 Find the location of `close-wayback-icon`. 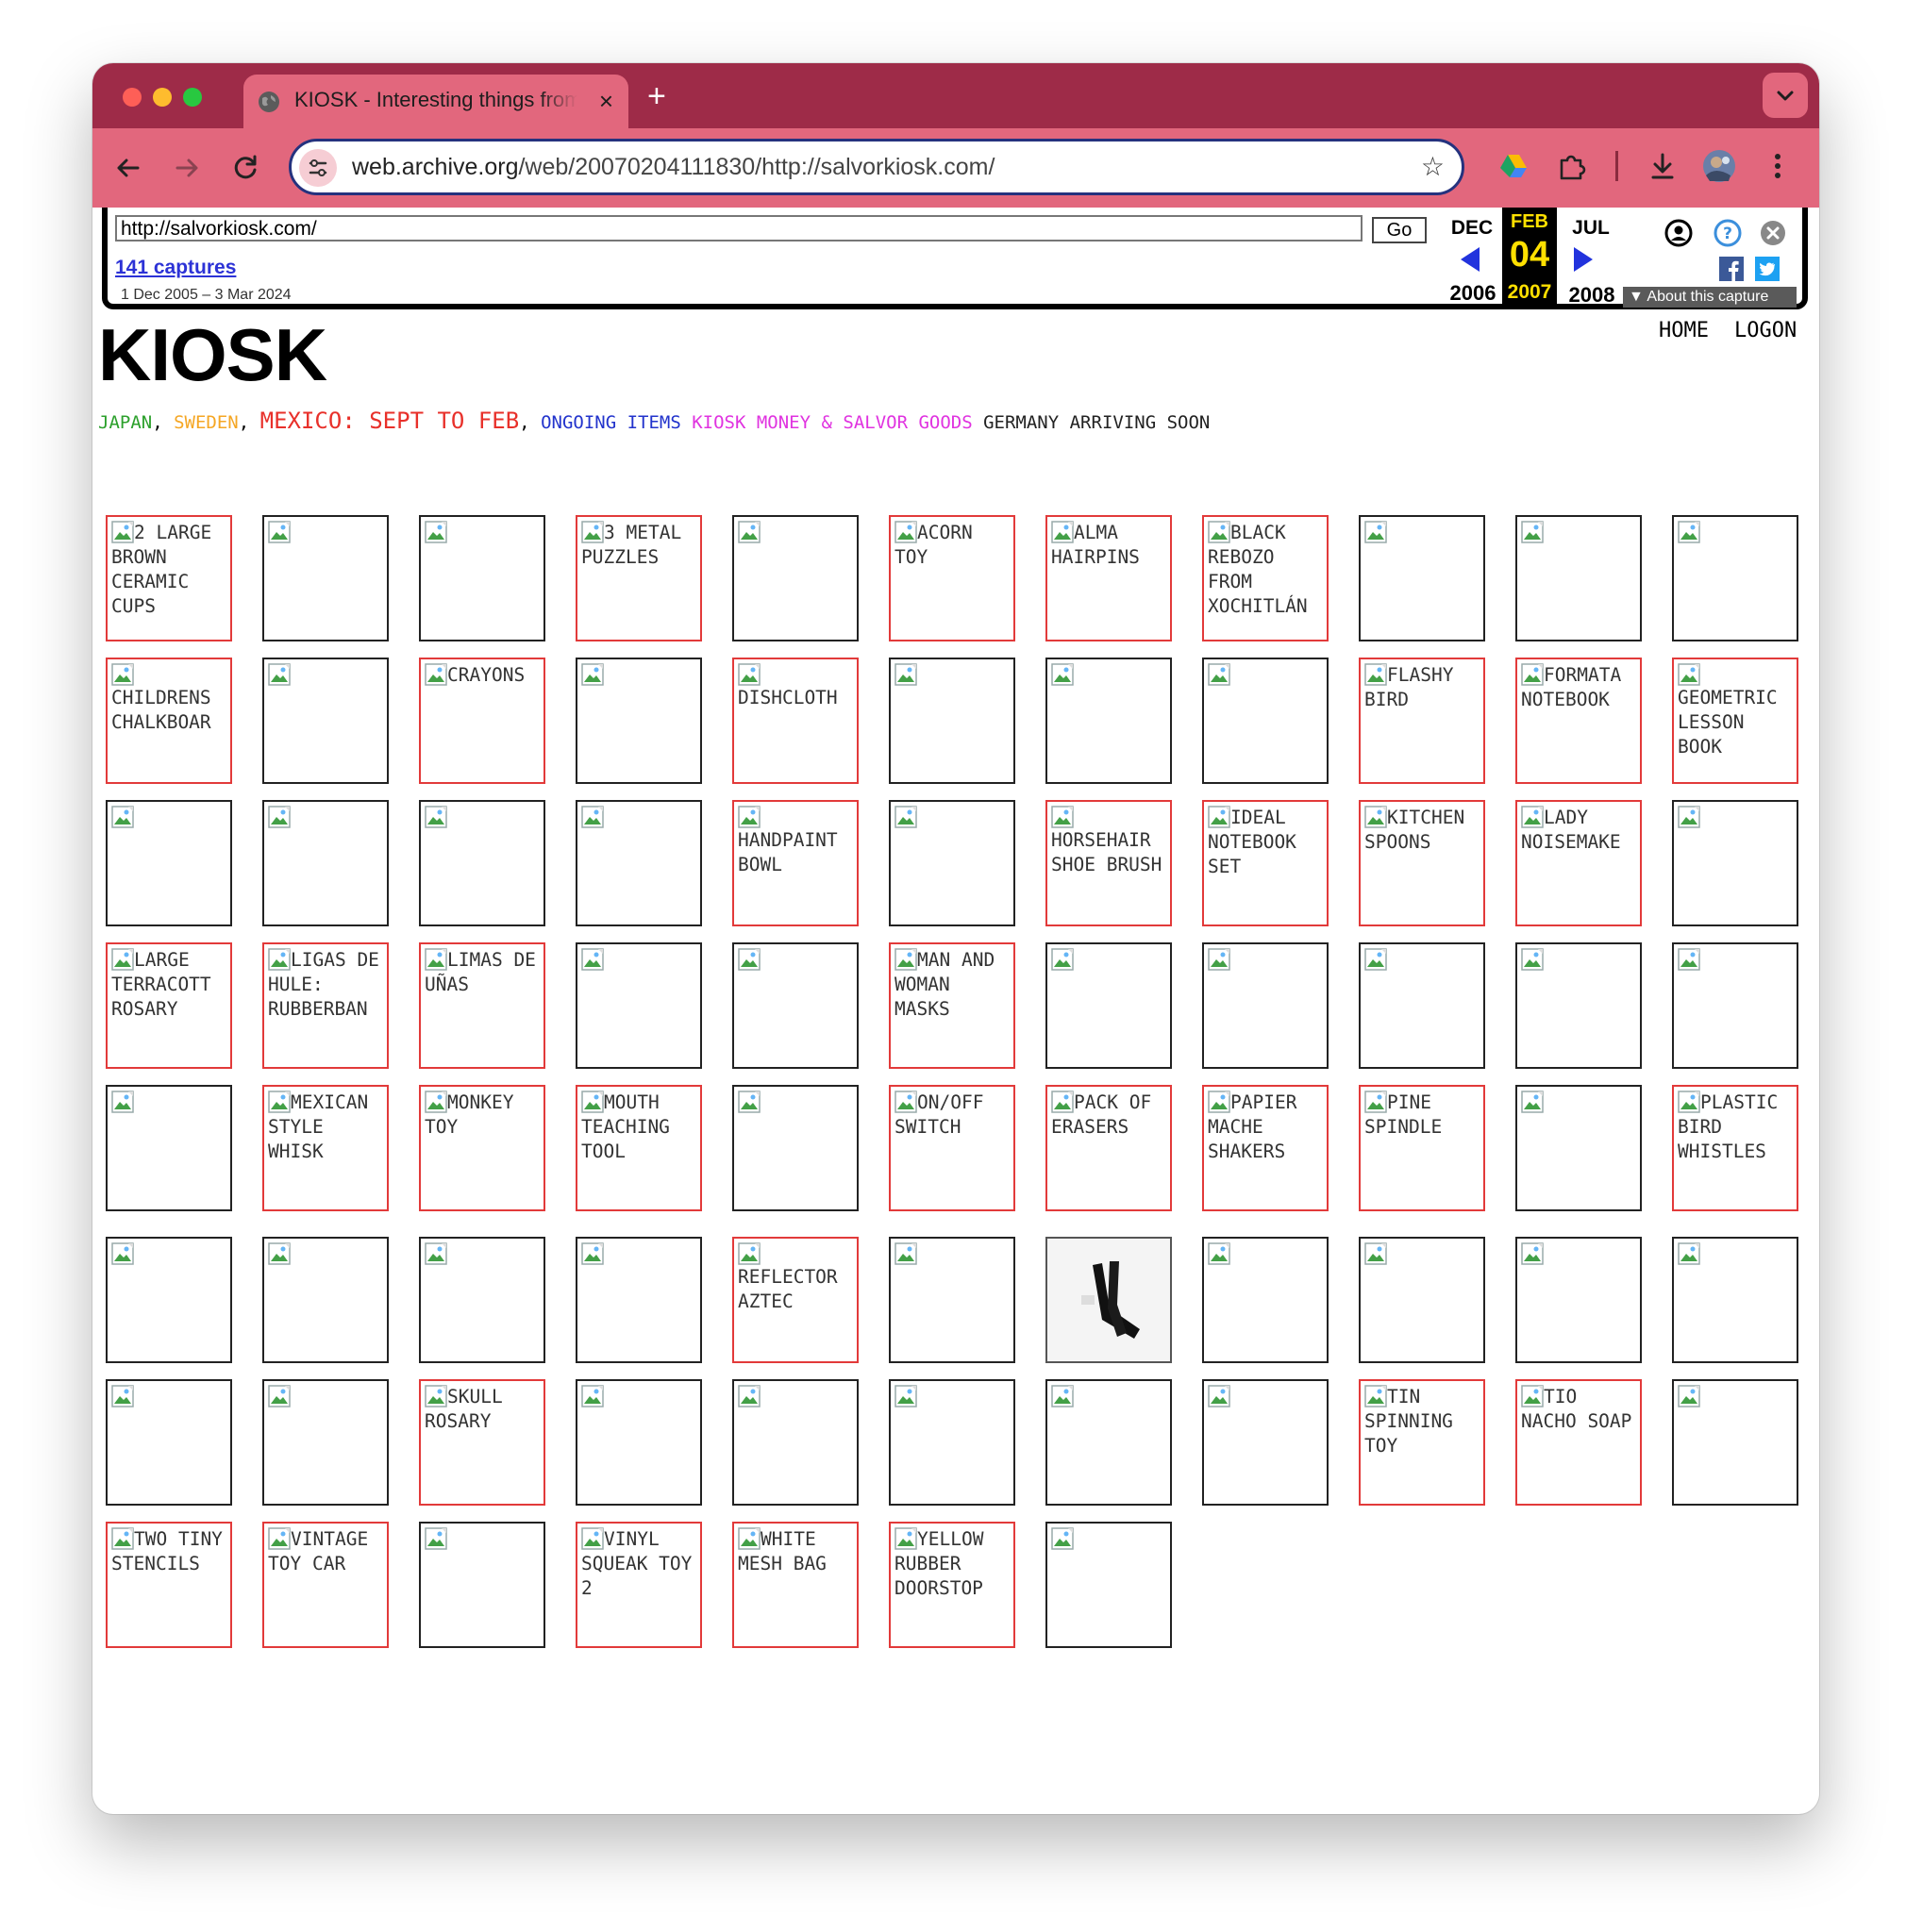

close-wayback-icon is located at coordinates (1773, 233).